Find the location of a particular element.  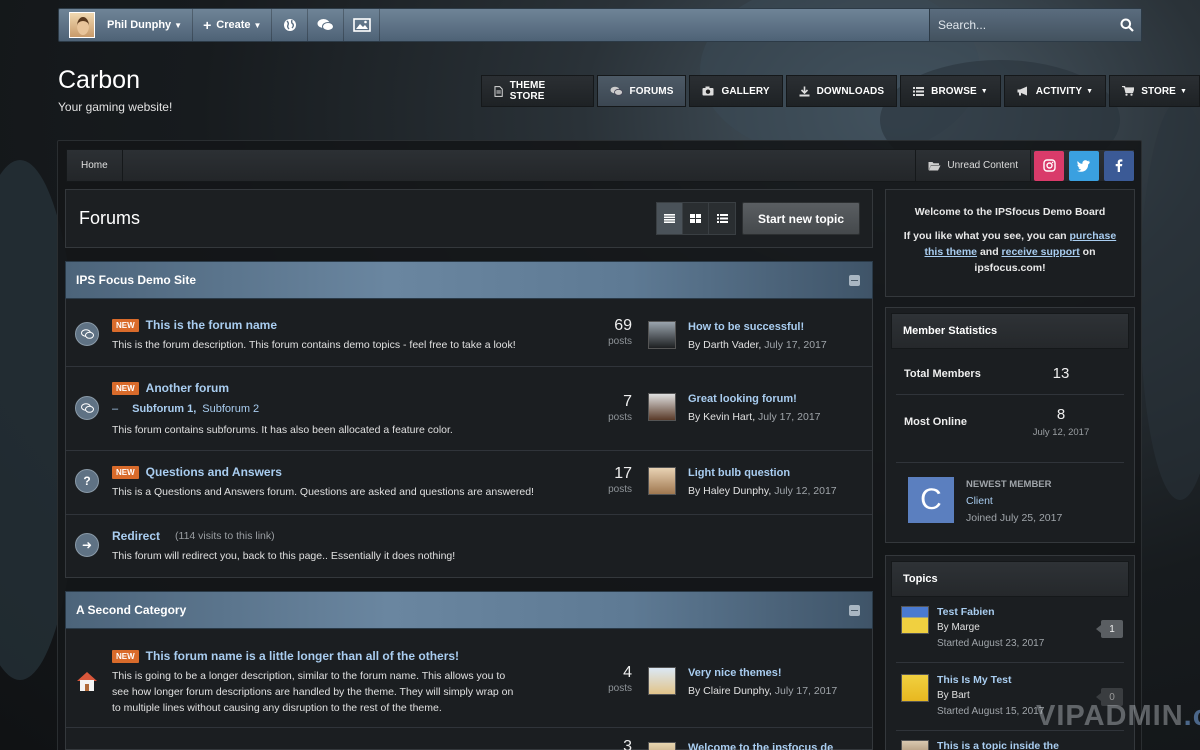

forum-title-line: NEW Questions and Answers is located at coordinates (197, 472).